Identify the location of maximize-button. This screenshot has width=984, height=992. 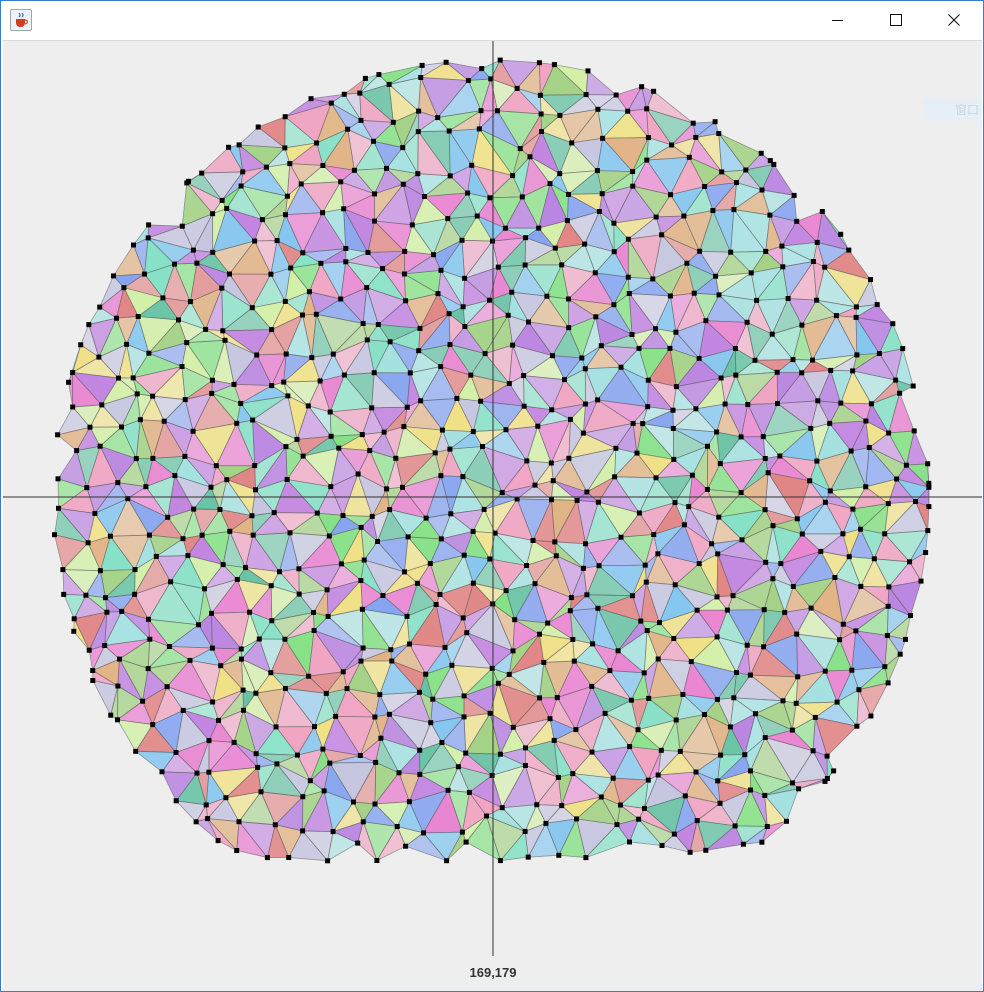
(896, 20).